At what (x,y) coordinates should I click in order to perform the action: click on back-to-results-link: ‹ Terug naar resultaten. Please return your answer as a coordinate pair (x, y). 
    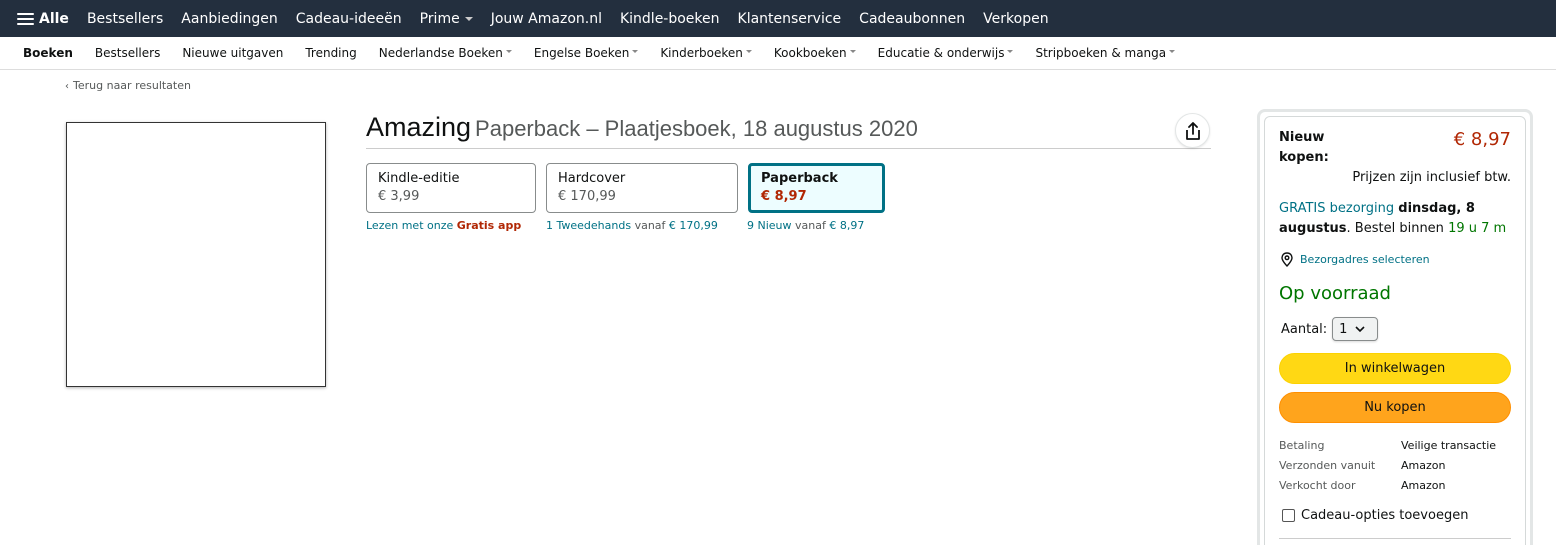
    Looking at the image, I should click on (128, 85).